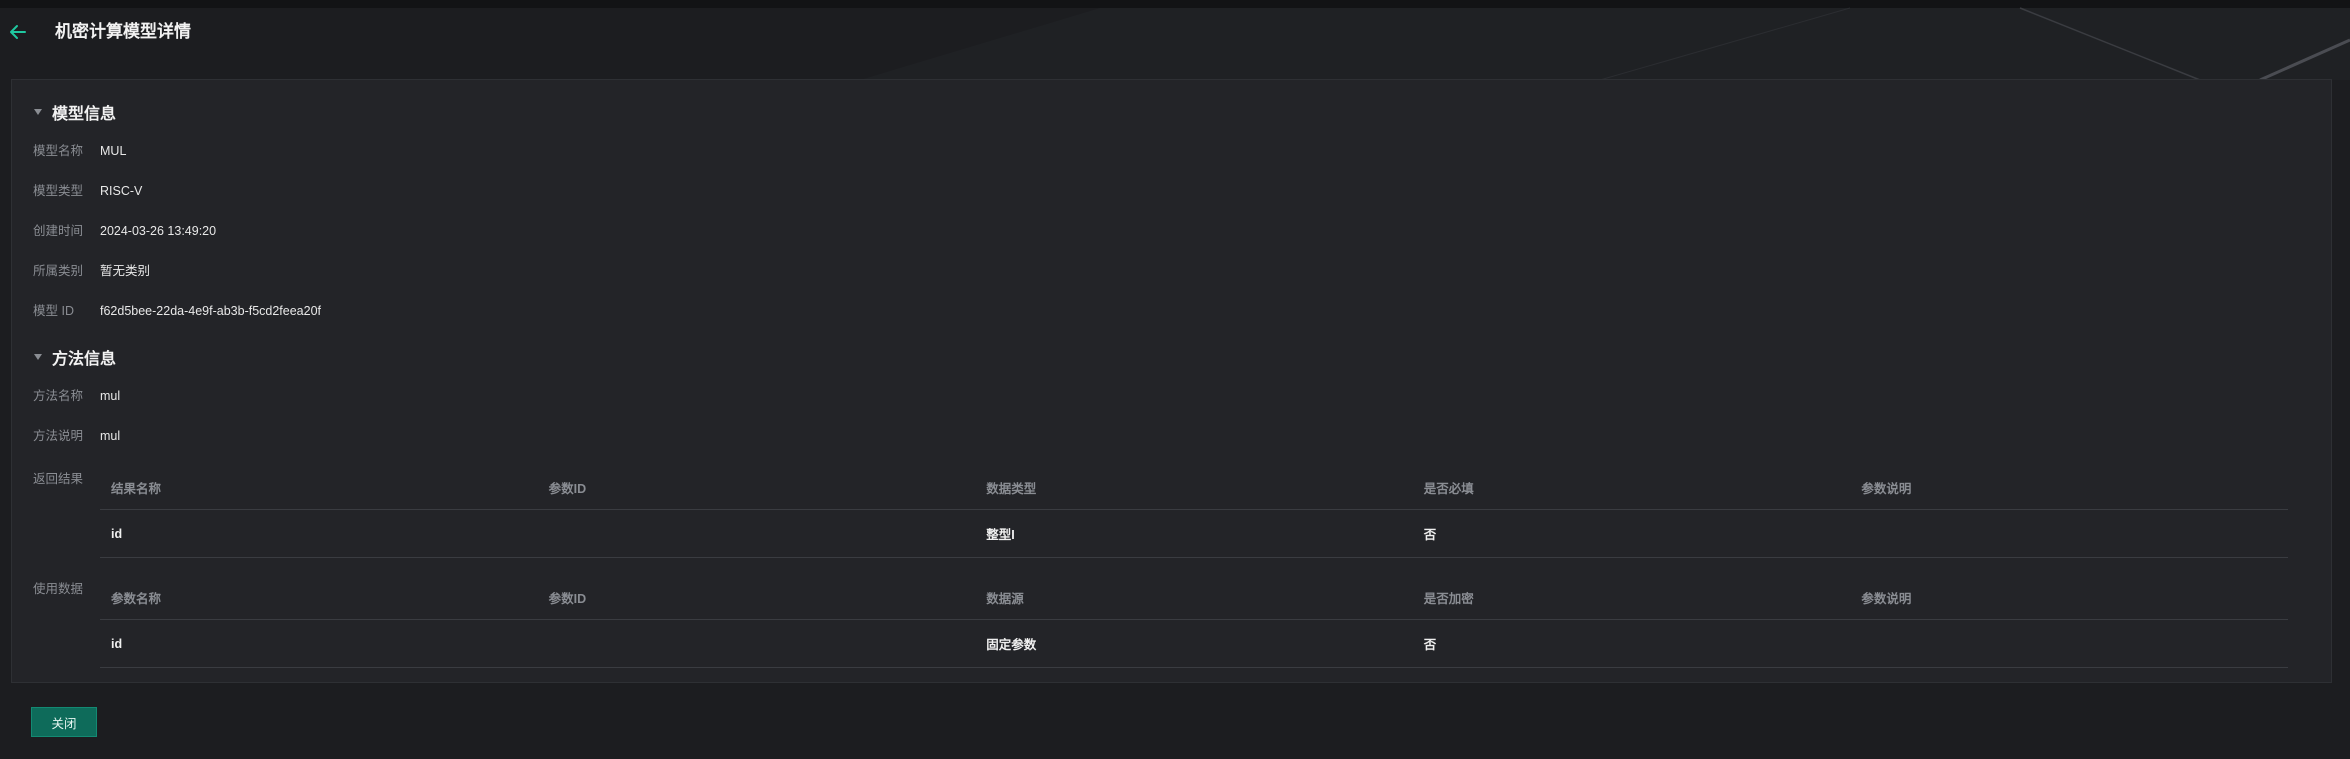 This screenshot has width=2350, height=759. What do you see at coordinates (84, 359) in the screenshot?
I see `section-title: 方法信息` at bounding box center [84, 359].